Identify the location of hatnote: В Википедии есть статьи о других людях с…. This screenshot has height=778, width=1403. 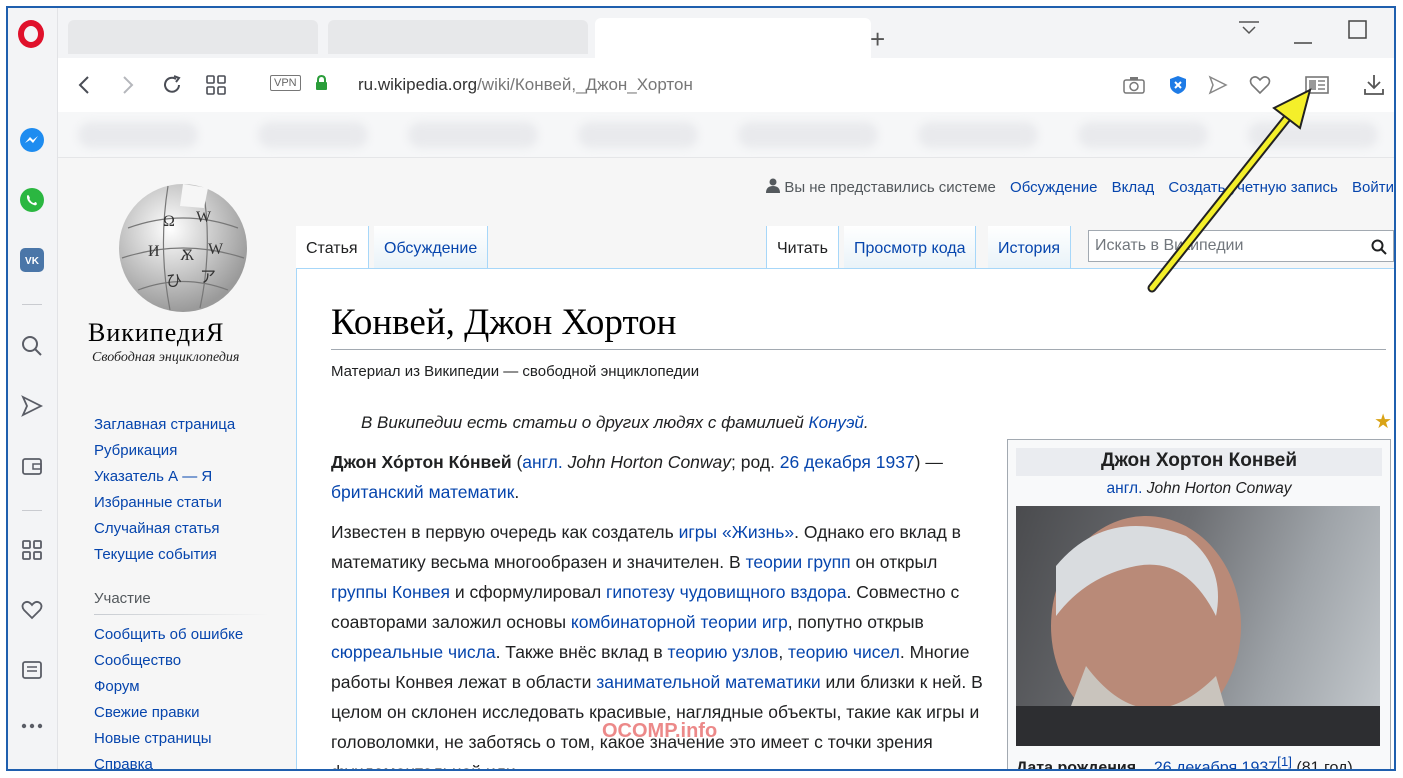
(615, 422).